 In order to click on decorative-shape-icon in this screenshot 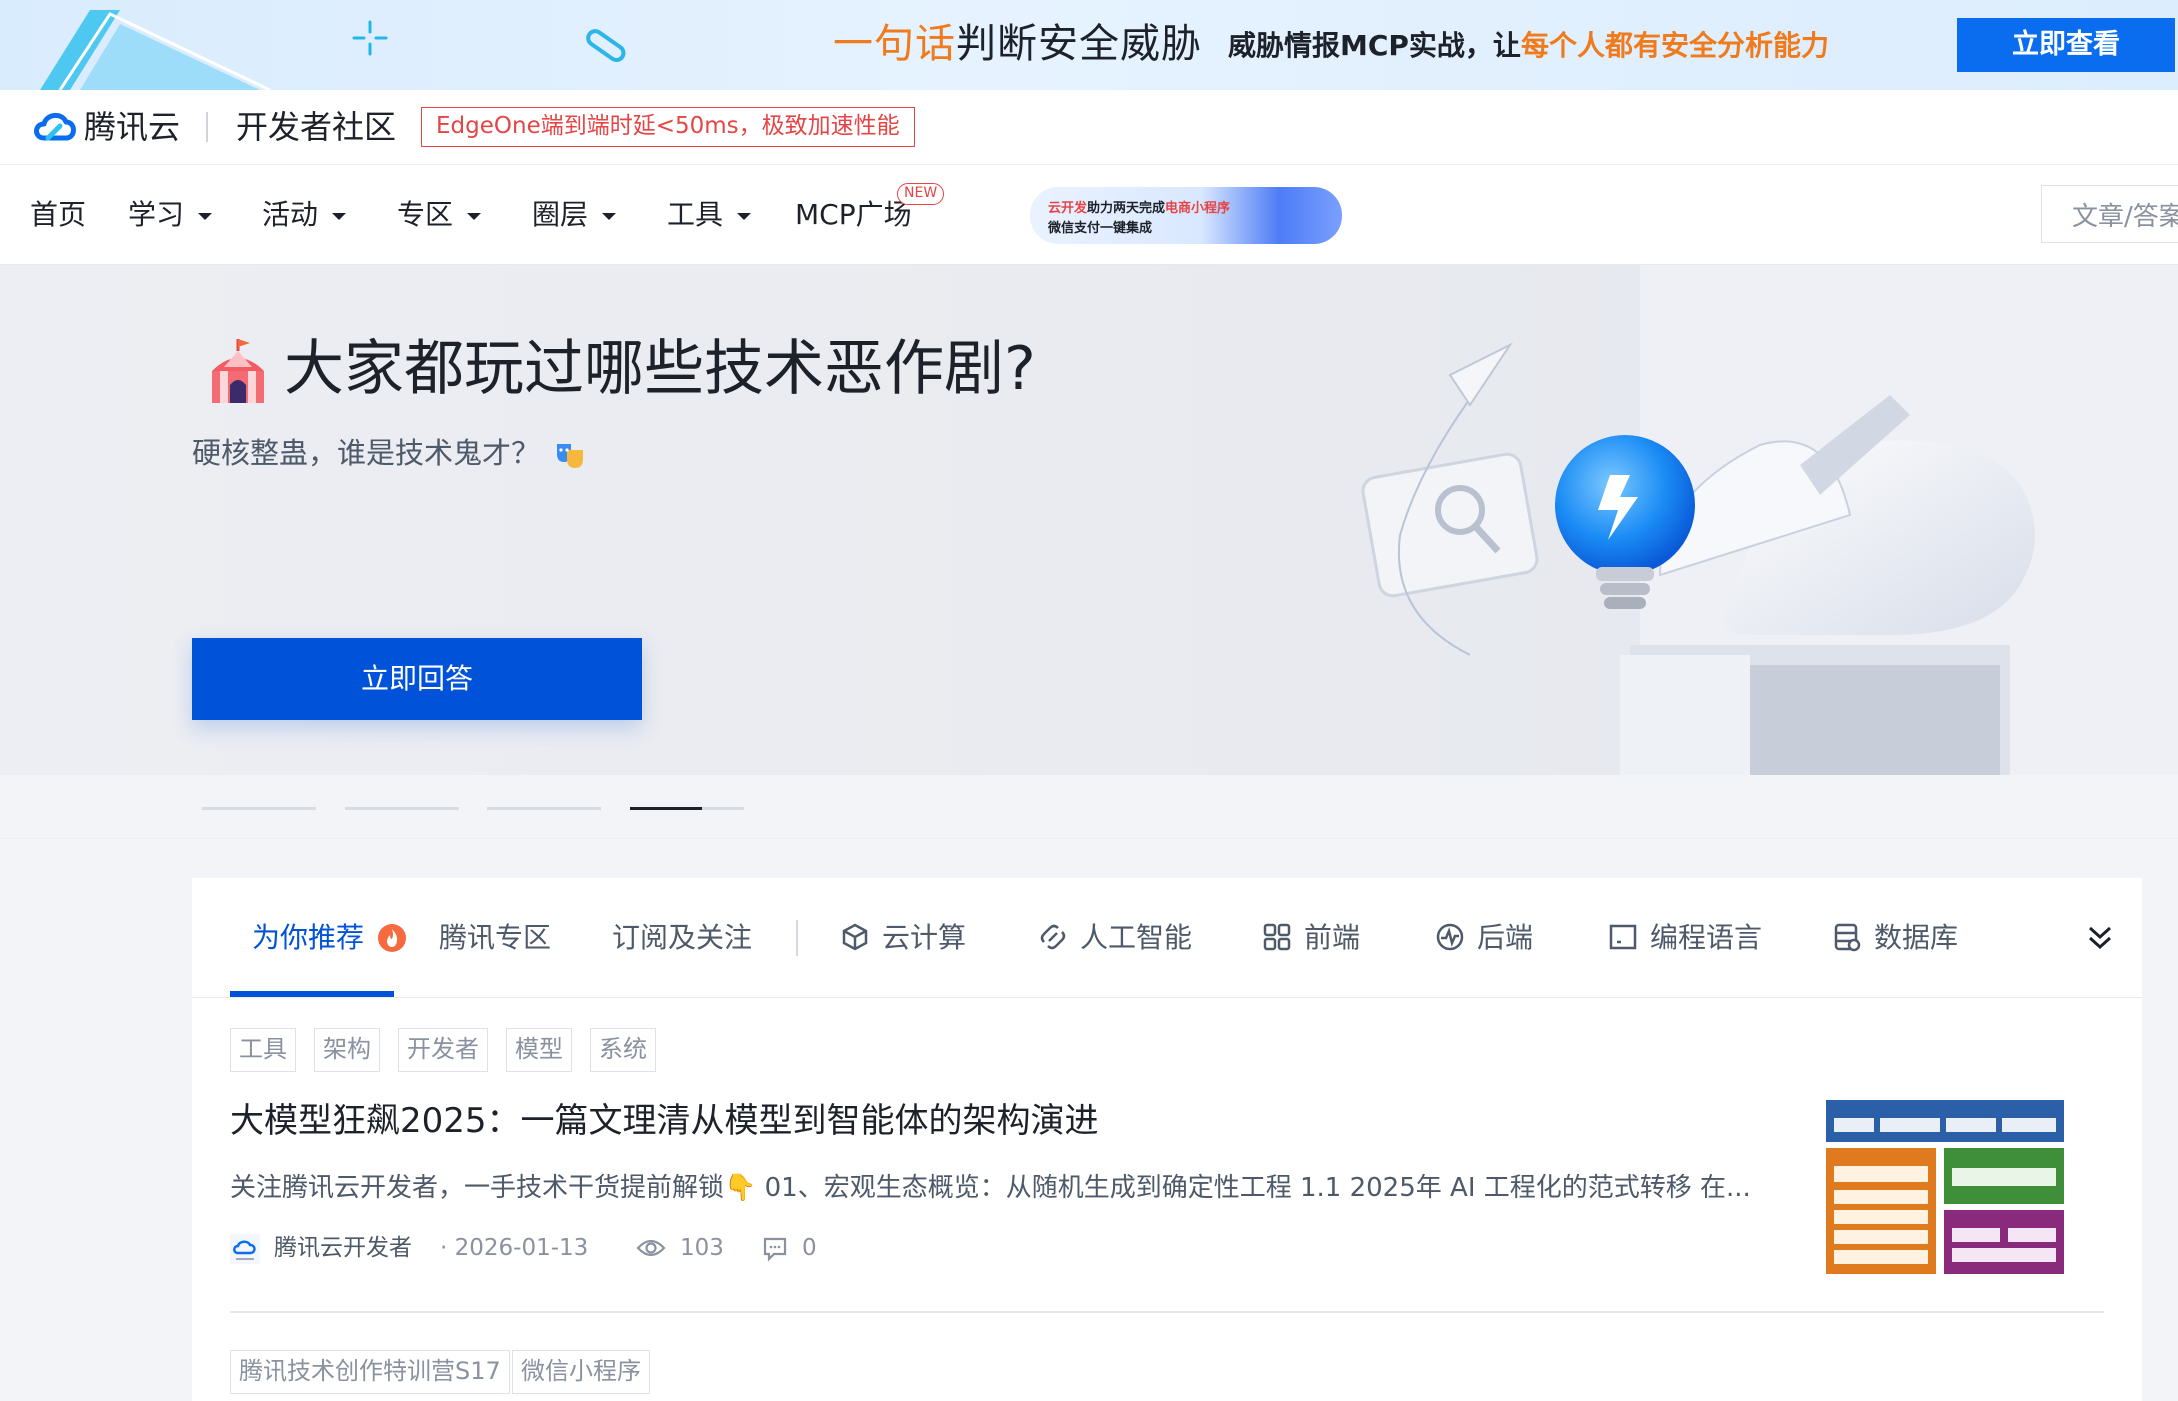, I will do `click(155, 50)`.